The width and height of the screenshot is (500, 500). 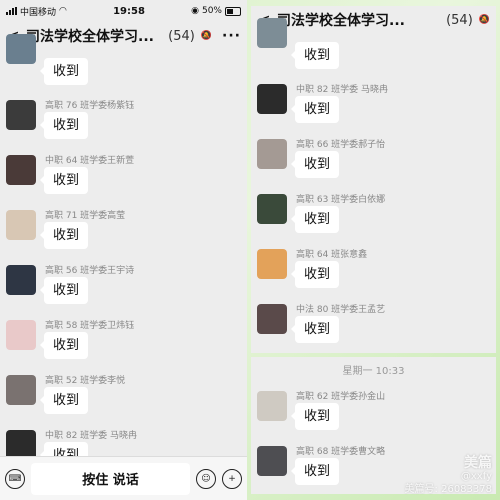 I want to click on sender-name: 高职 76 班学委杨紫钰, so click(x=90, y=106).